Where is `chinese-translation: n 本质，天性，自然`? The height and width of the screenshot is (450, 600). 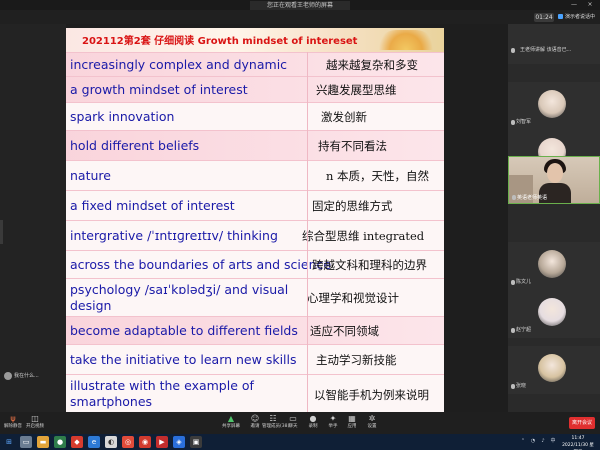 chinese-translation: n 本质，天性，自然 is located at coordinates (378, 176).